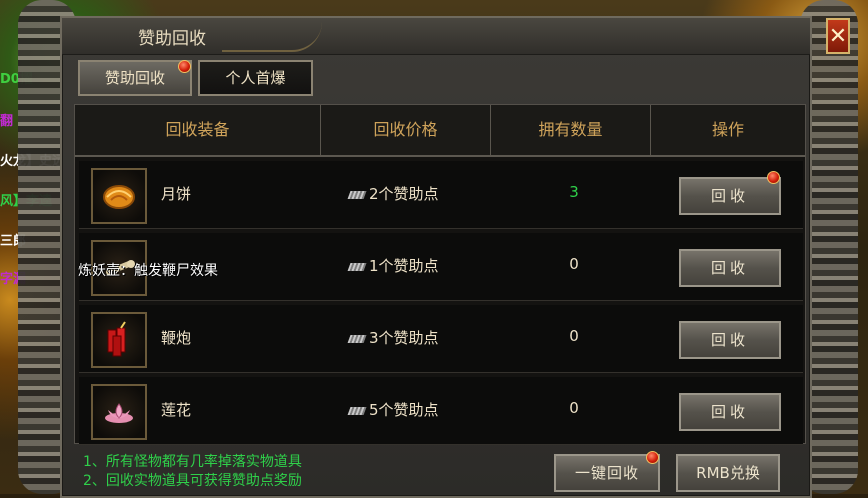  Describe the element at coordinates (436, 36) in the screenshot. I see `title-bar: 赞助回收` at that location.